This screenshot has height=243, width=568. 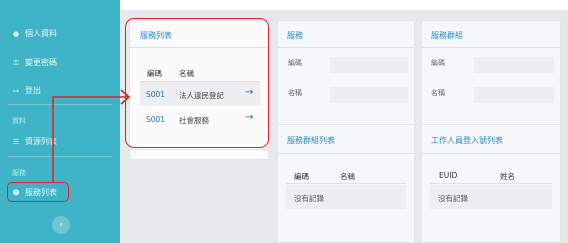 I want to click on callout-arrow, so click(x=91, y=135).